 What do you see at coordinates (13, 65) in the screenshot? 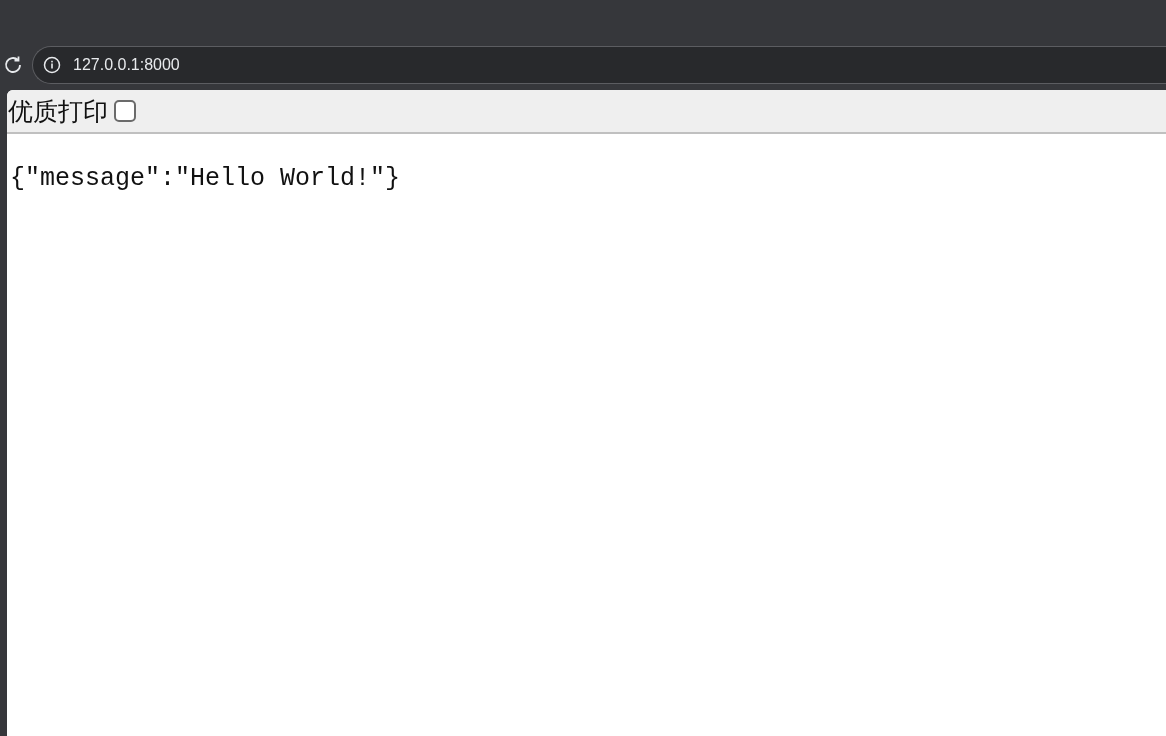
I see `reload-icon` at bounding box center [13, 65].